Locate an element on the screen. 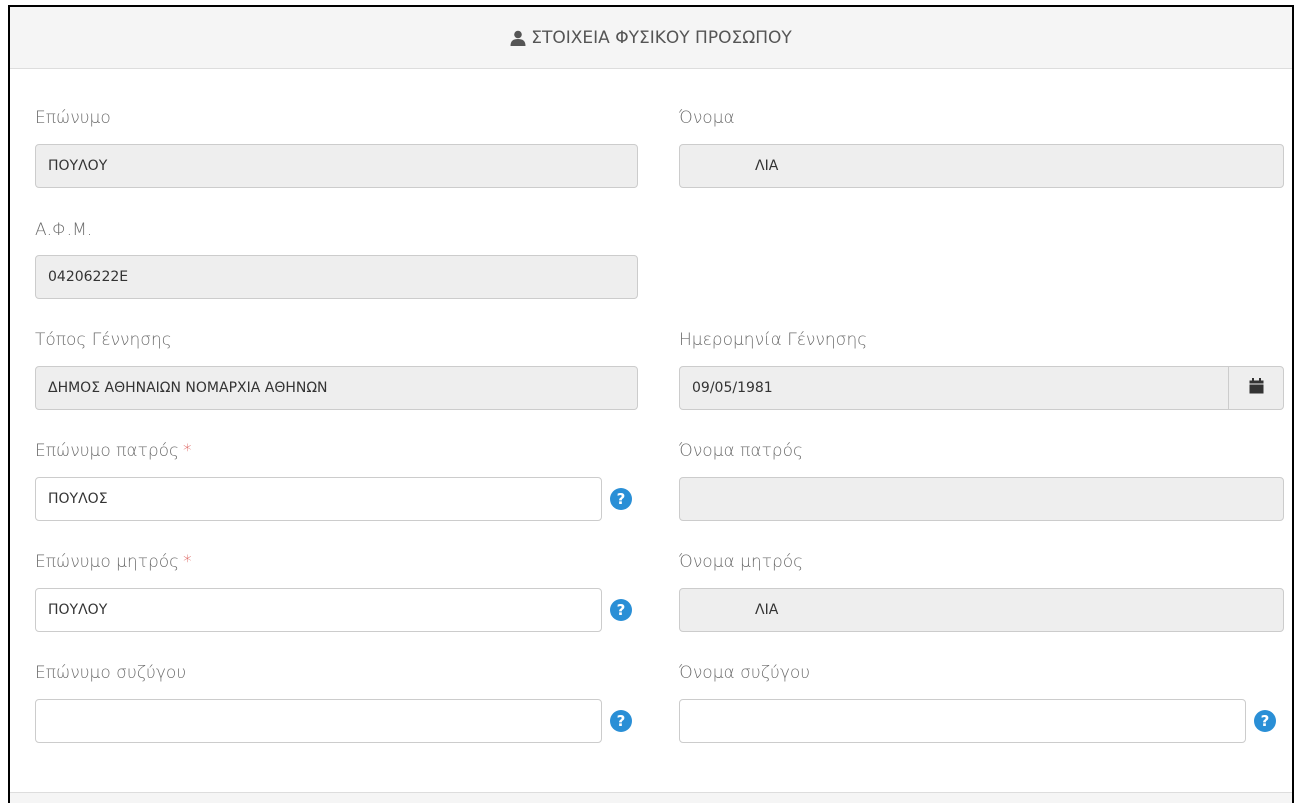 This screenshot has width=1294, height=803. calendar-button is located at coordinates (1256, 388).